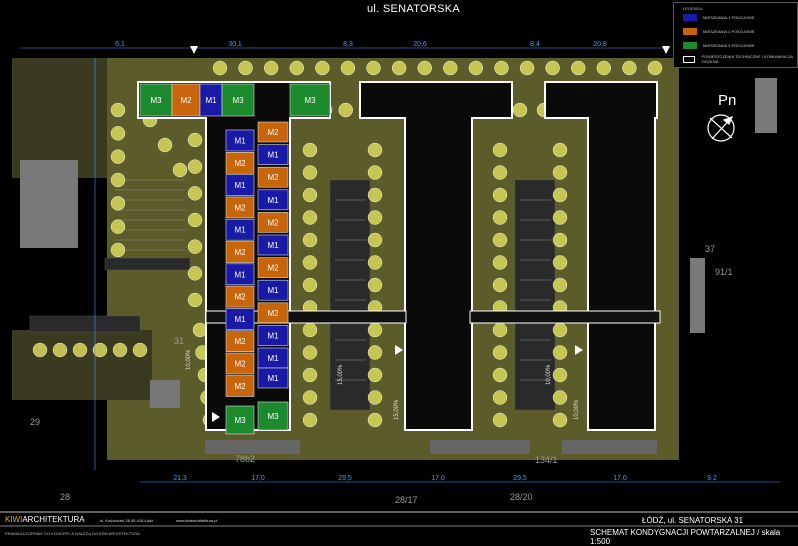 Image resolution: width=798 pixels, height=546 pixels. What do you see at coordinates (693, 8) in the screenshot?
I see `legend-title: LEGENDA` at bounding box center [693, 8].